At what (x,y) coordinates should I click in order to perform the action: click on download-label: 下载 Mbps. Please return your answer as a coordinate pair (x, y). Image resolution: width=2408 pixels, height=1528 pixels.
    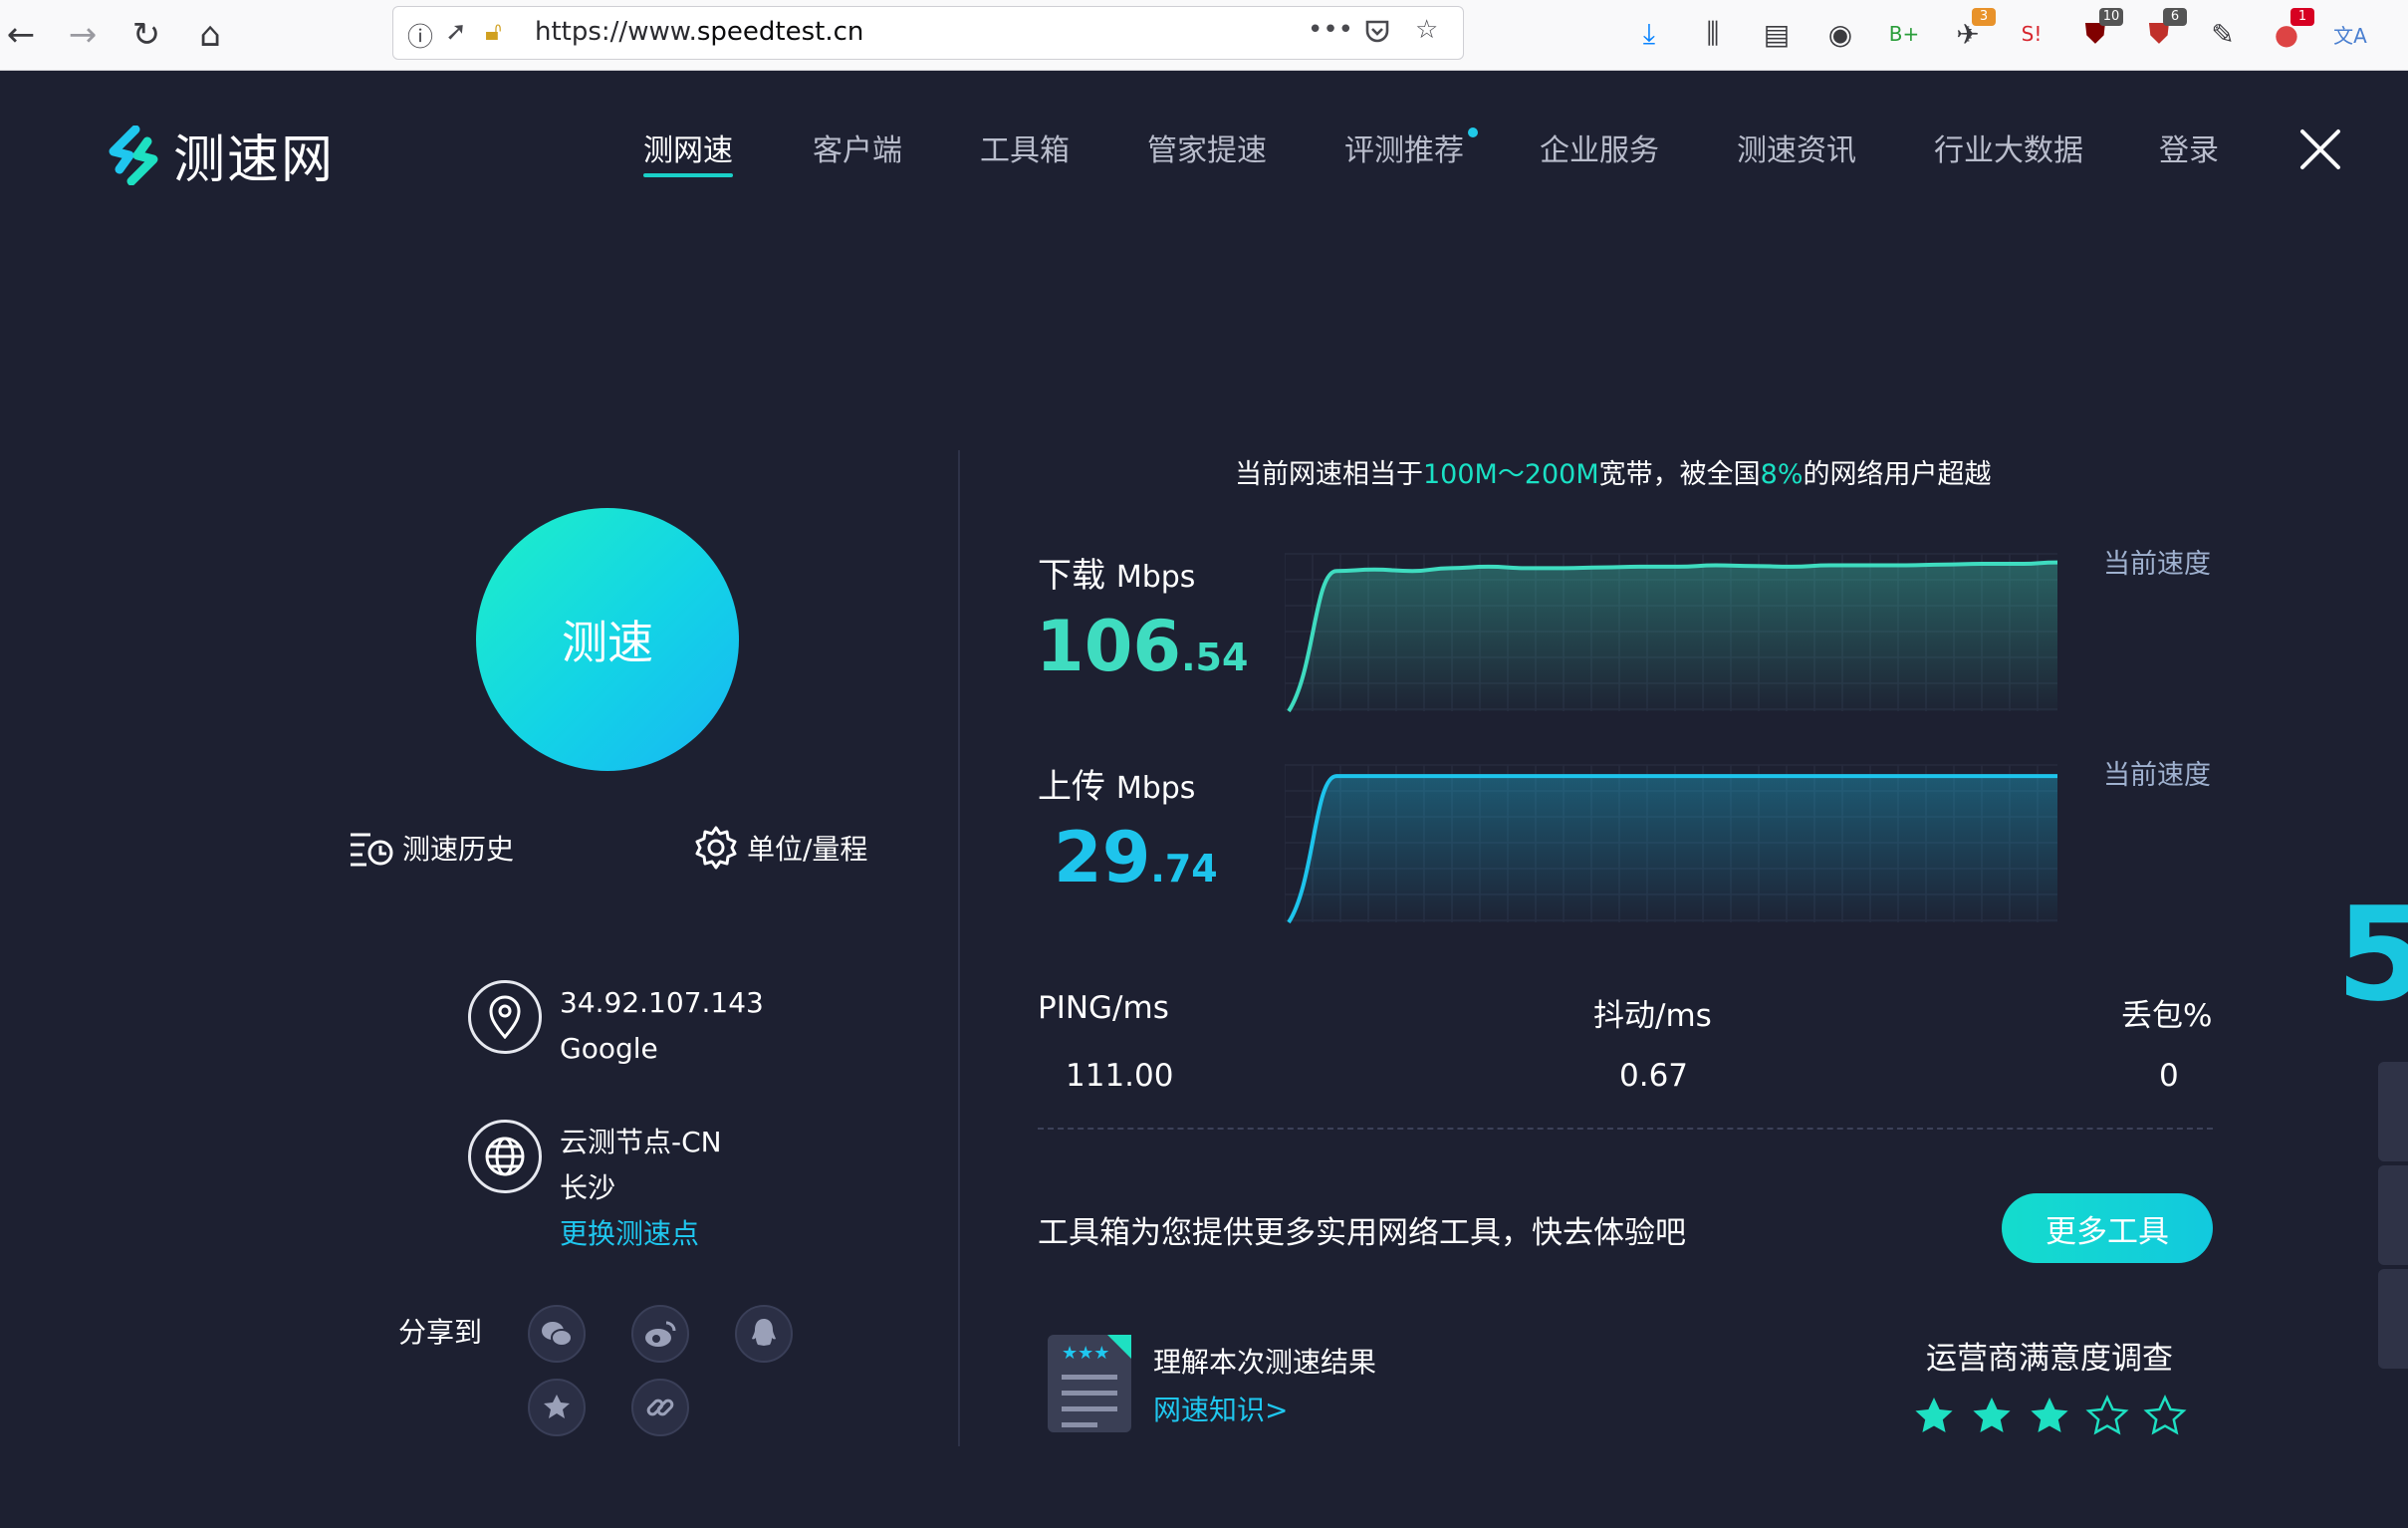
    Looking at the image, I should click on (1117, 576).